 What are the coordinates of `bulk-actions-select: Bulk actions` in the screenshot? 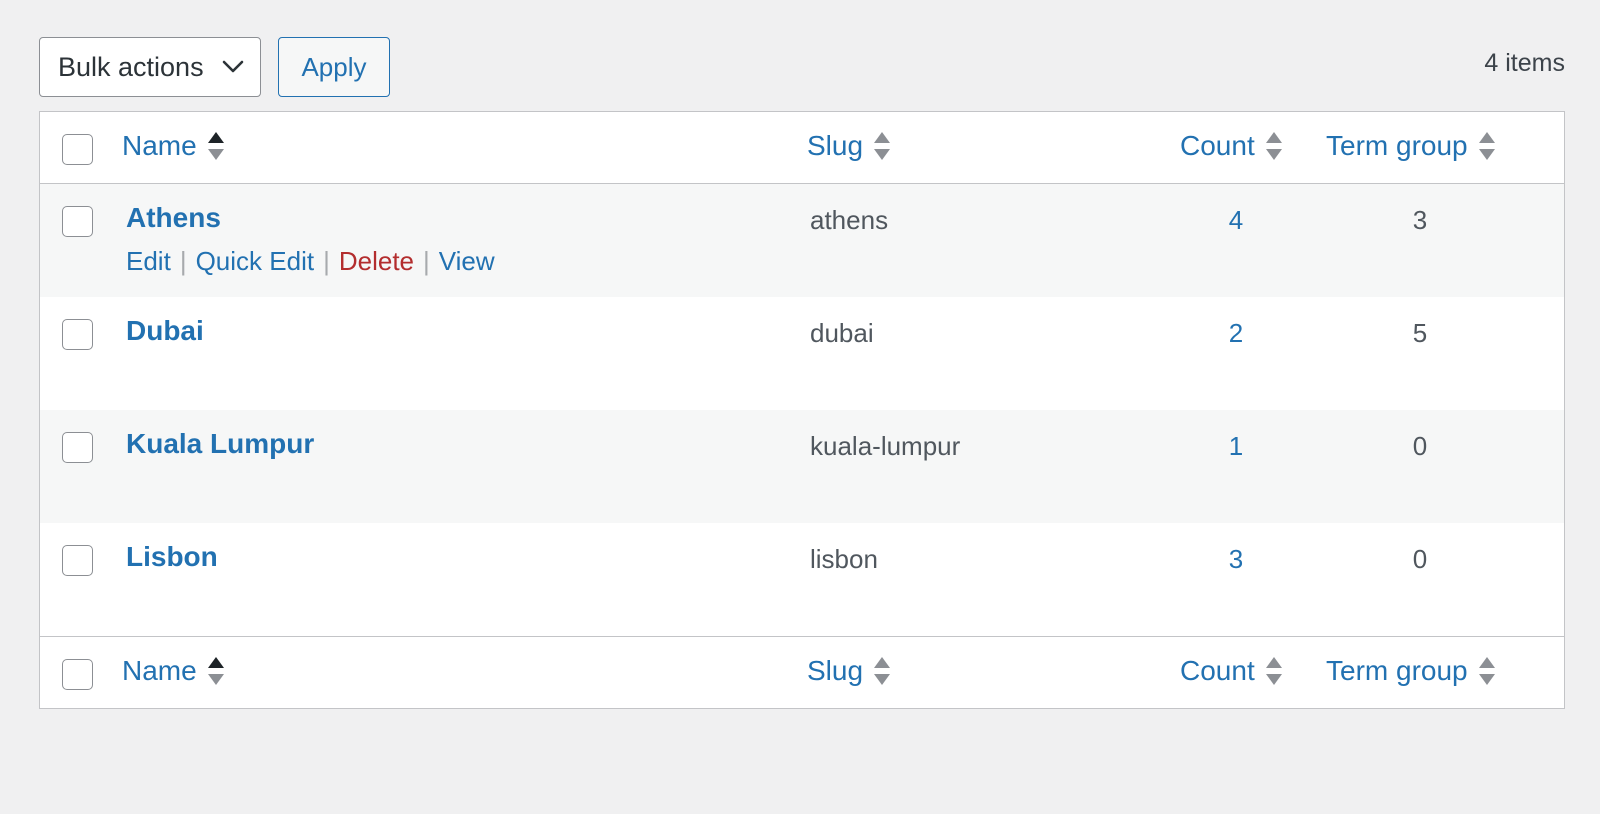 It's located at (150, 67).